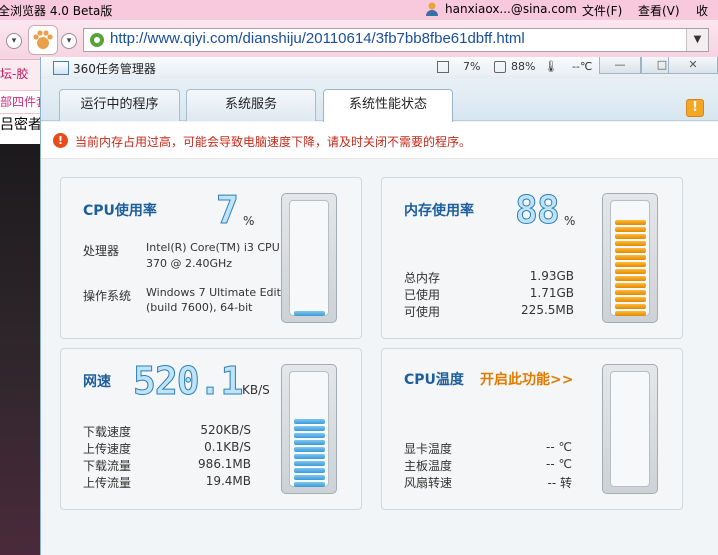 The height and width of the screenshot is (555, 718). Describe the element at coordinates (602, 10) in the screenshot. I see `menu-file: 文件(F)` at that location.